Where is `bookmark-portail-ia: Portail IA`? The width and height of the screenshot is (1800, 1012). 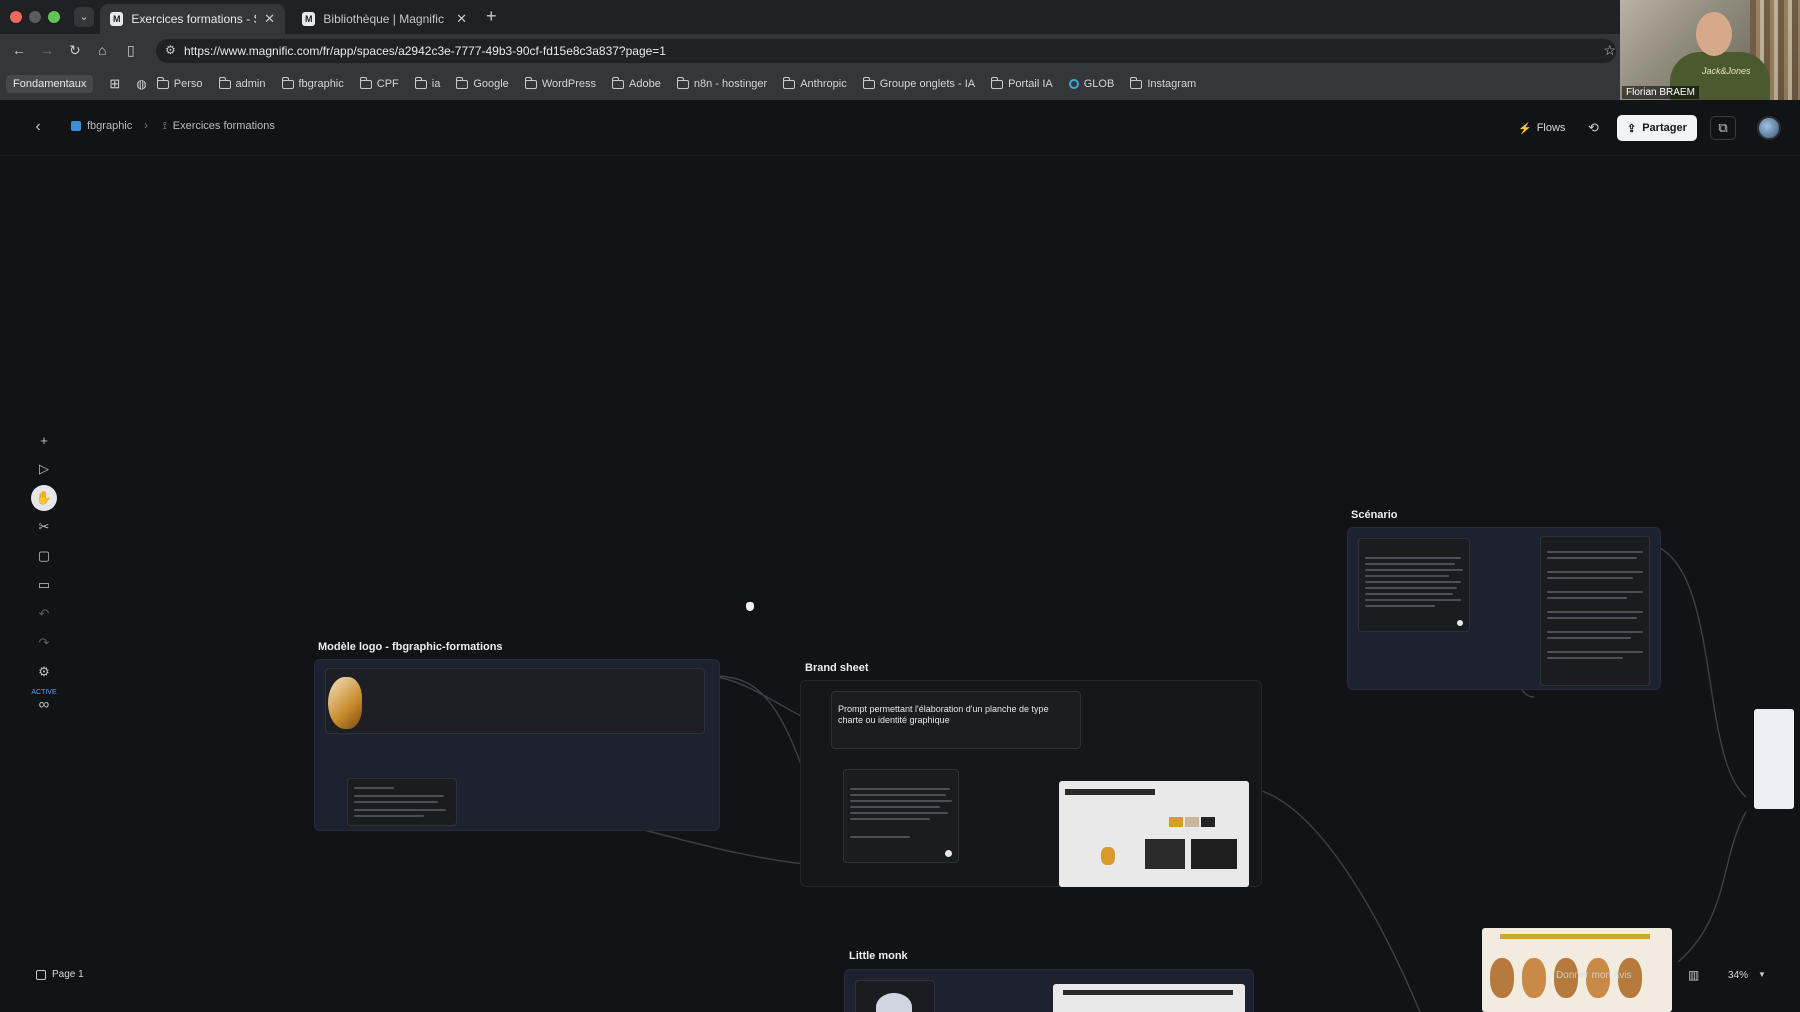
bookmark-portail-ia: Portail IA is located at coordinates (1022, 83).